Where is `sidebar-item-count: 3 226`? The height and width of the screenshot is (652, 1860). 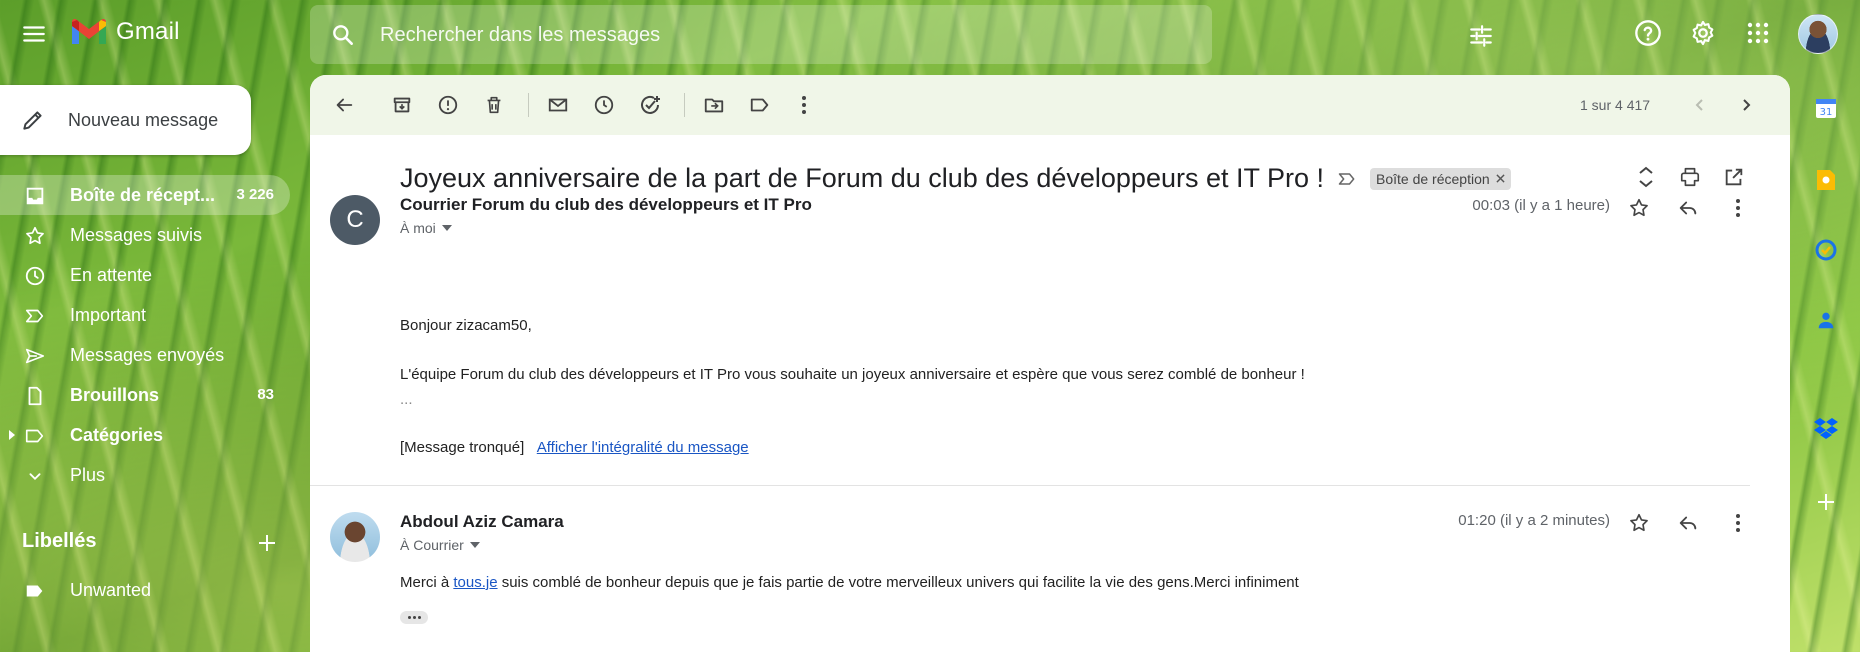 sidebar-item-count: 3 226 is located at coordinates (255, 194).